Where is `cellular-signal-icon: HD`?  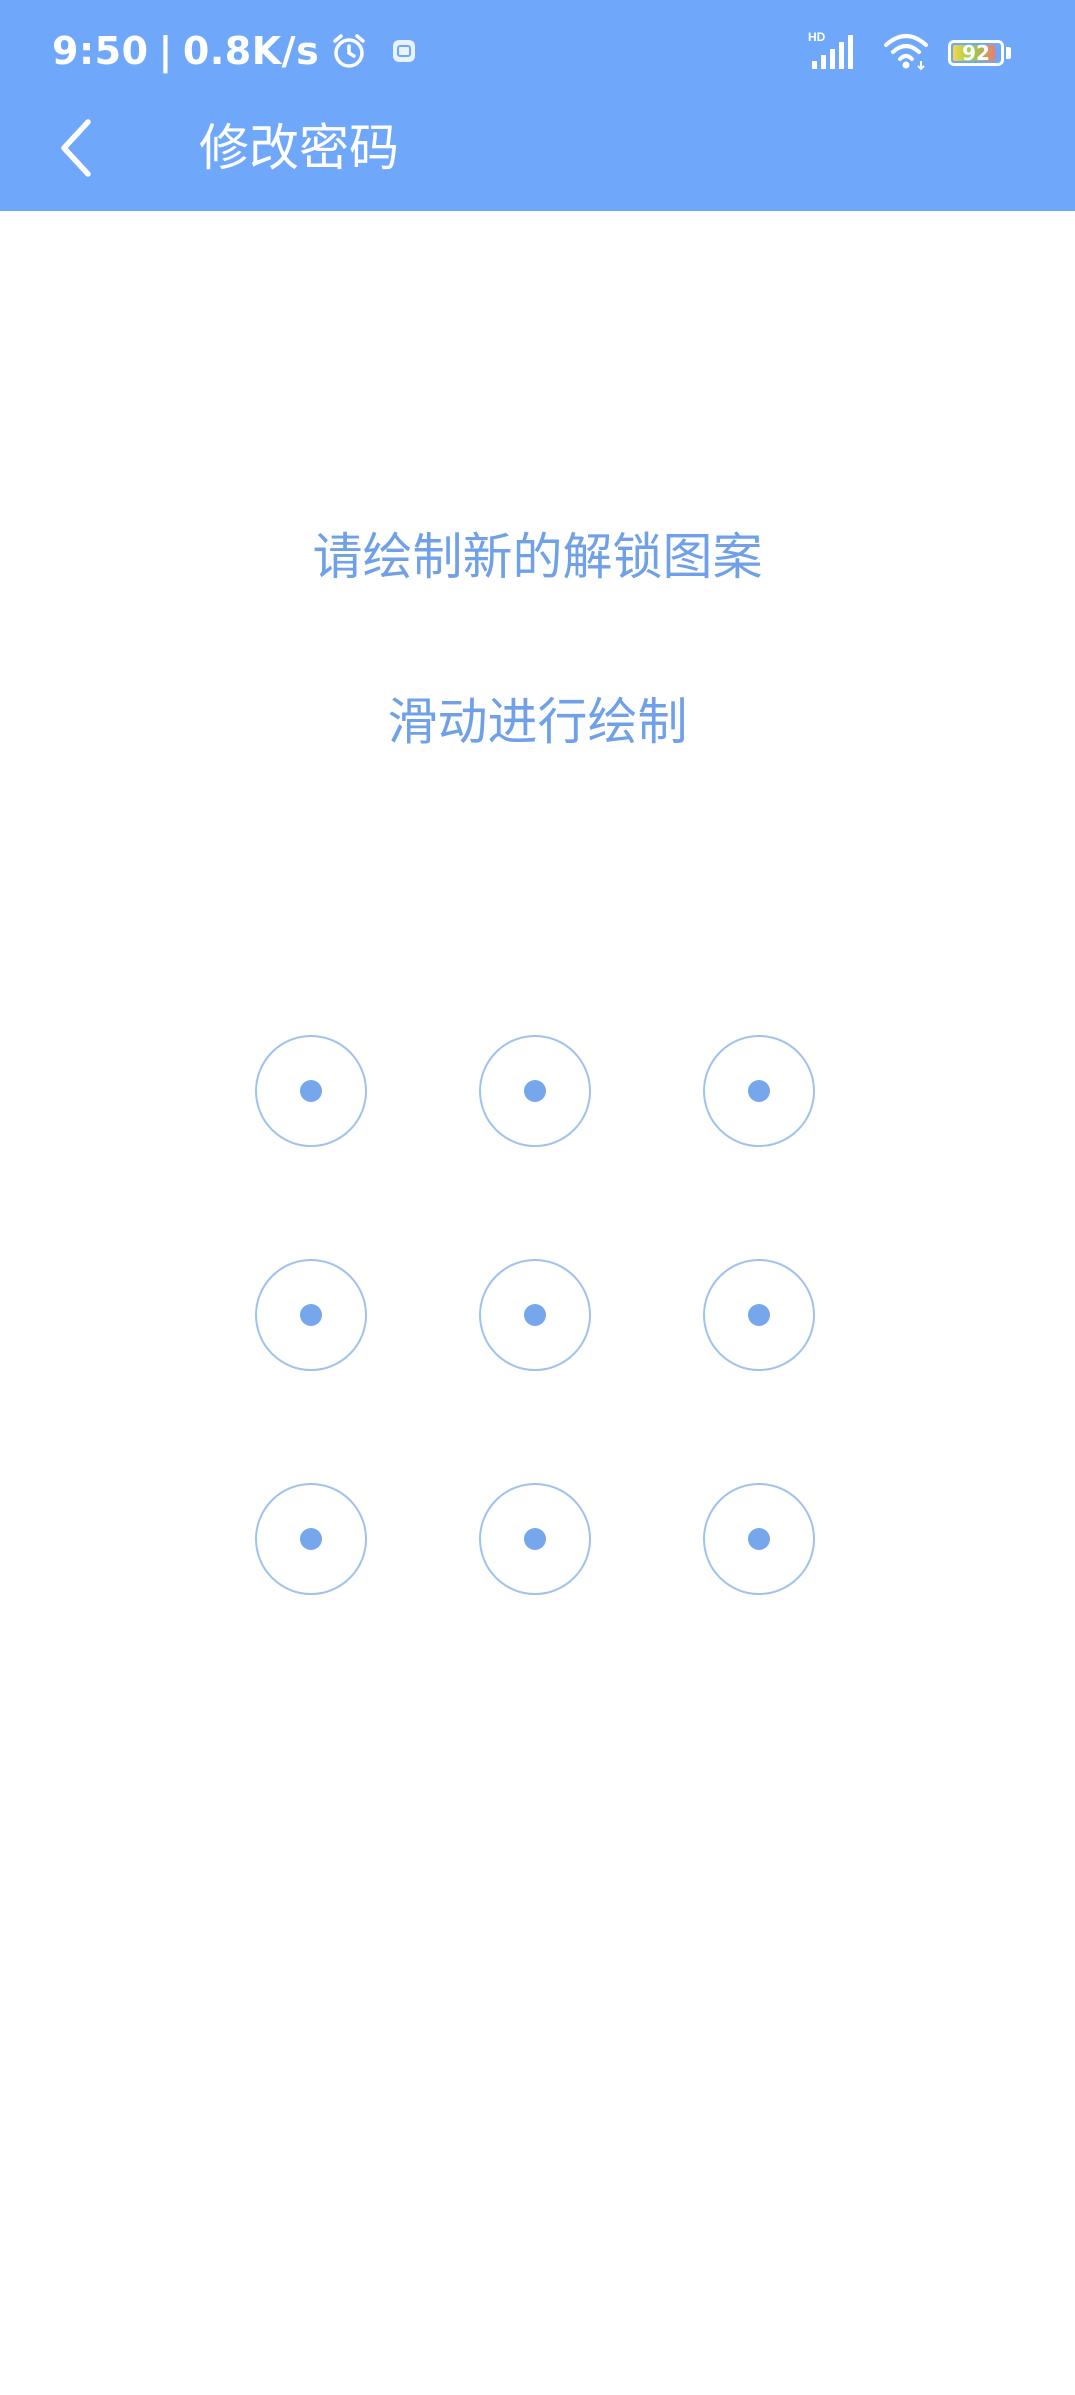
cellular-signal-icon: HD is located at coordinates (834, 52).